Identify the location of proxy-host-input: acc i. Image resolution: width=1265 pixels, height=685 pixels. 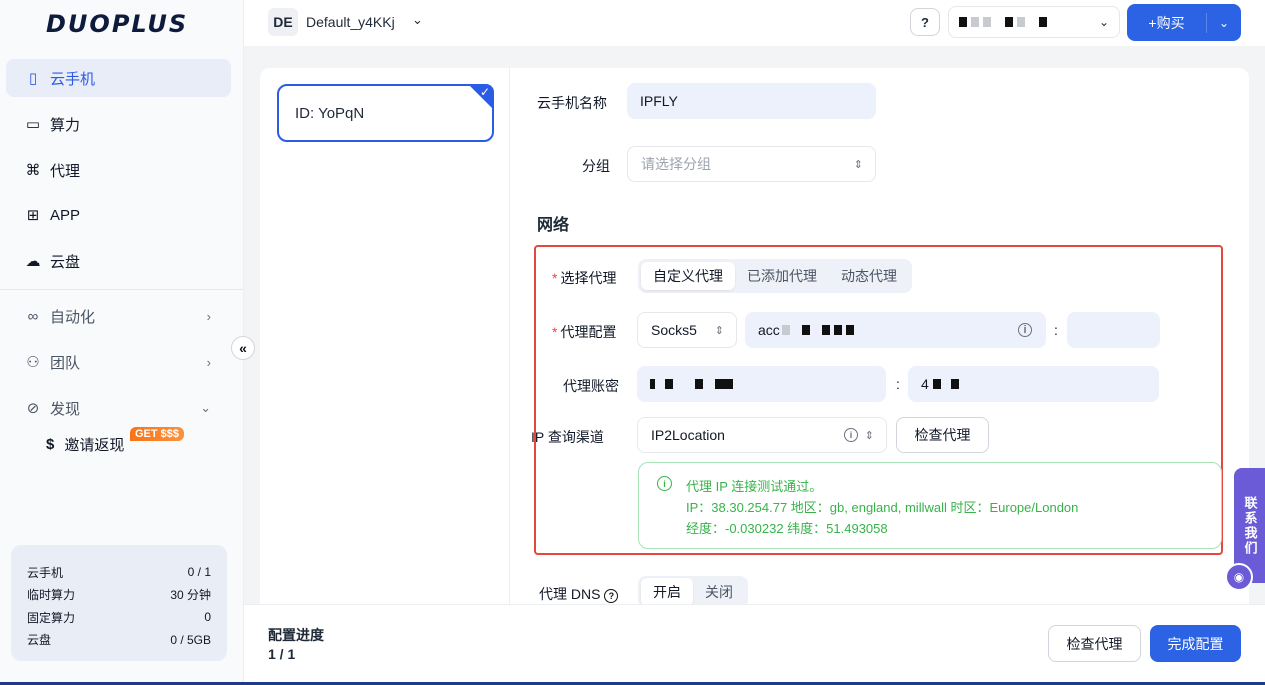
(895, 330).